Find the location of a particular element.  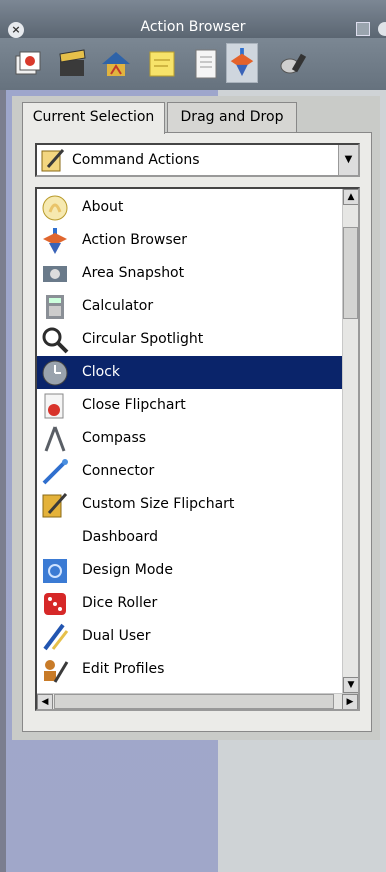

scroll-right-icon: ▶ is located at coordinates (350, 701).